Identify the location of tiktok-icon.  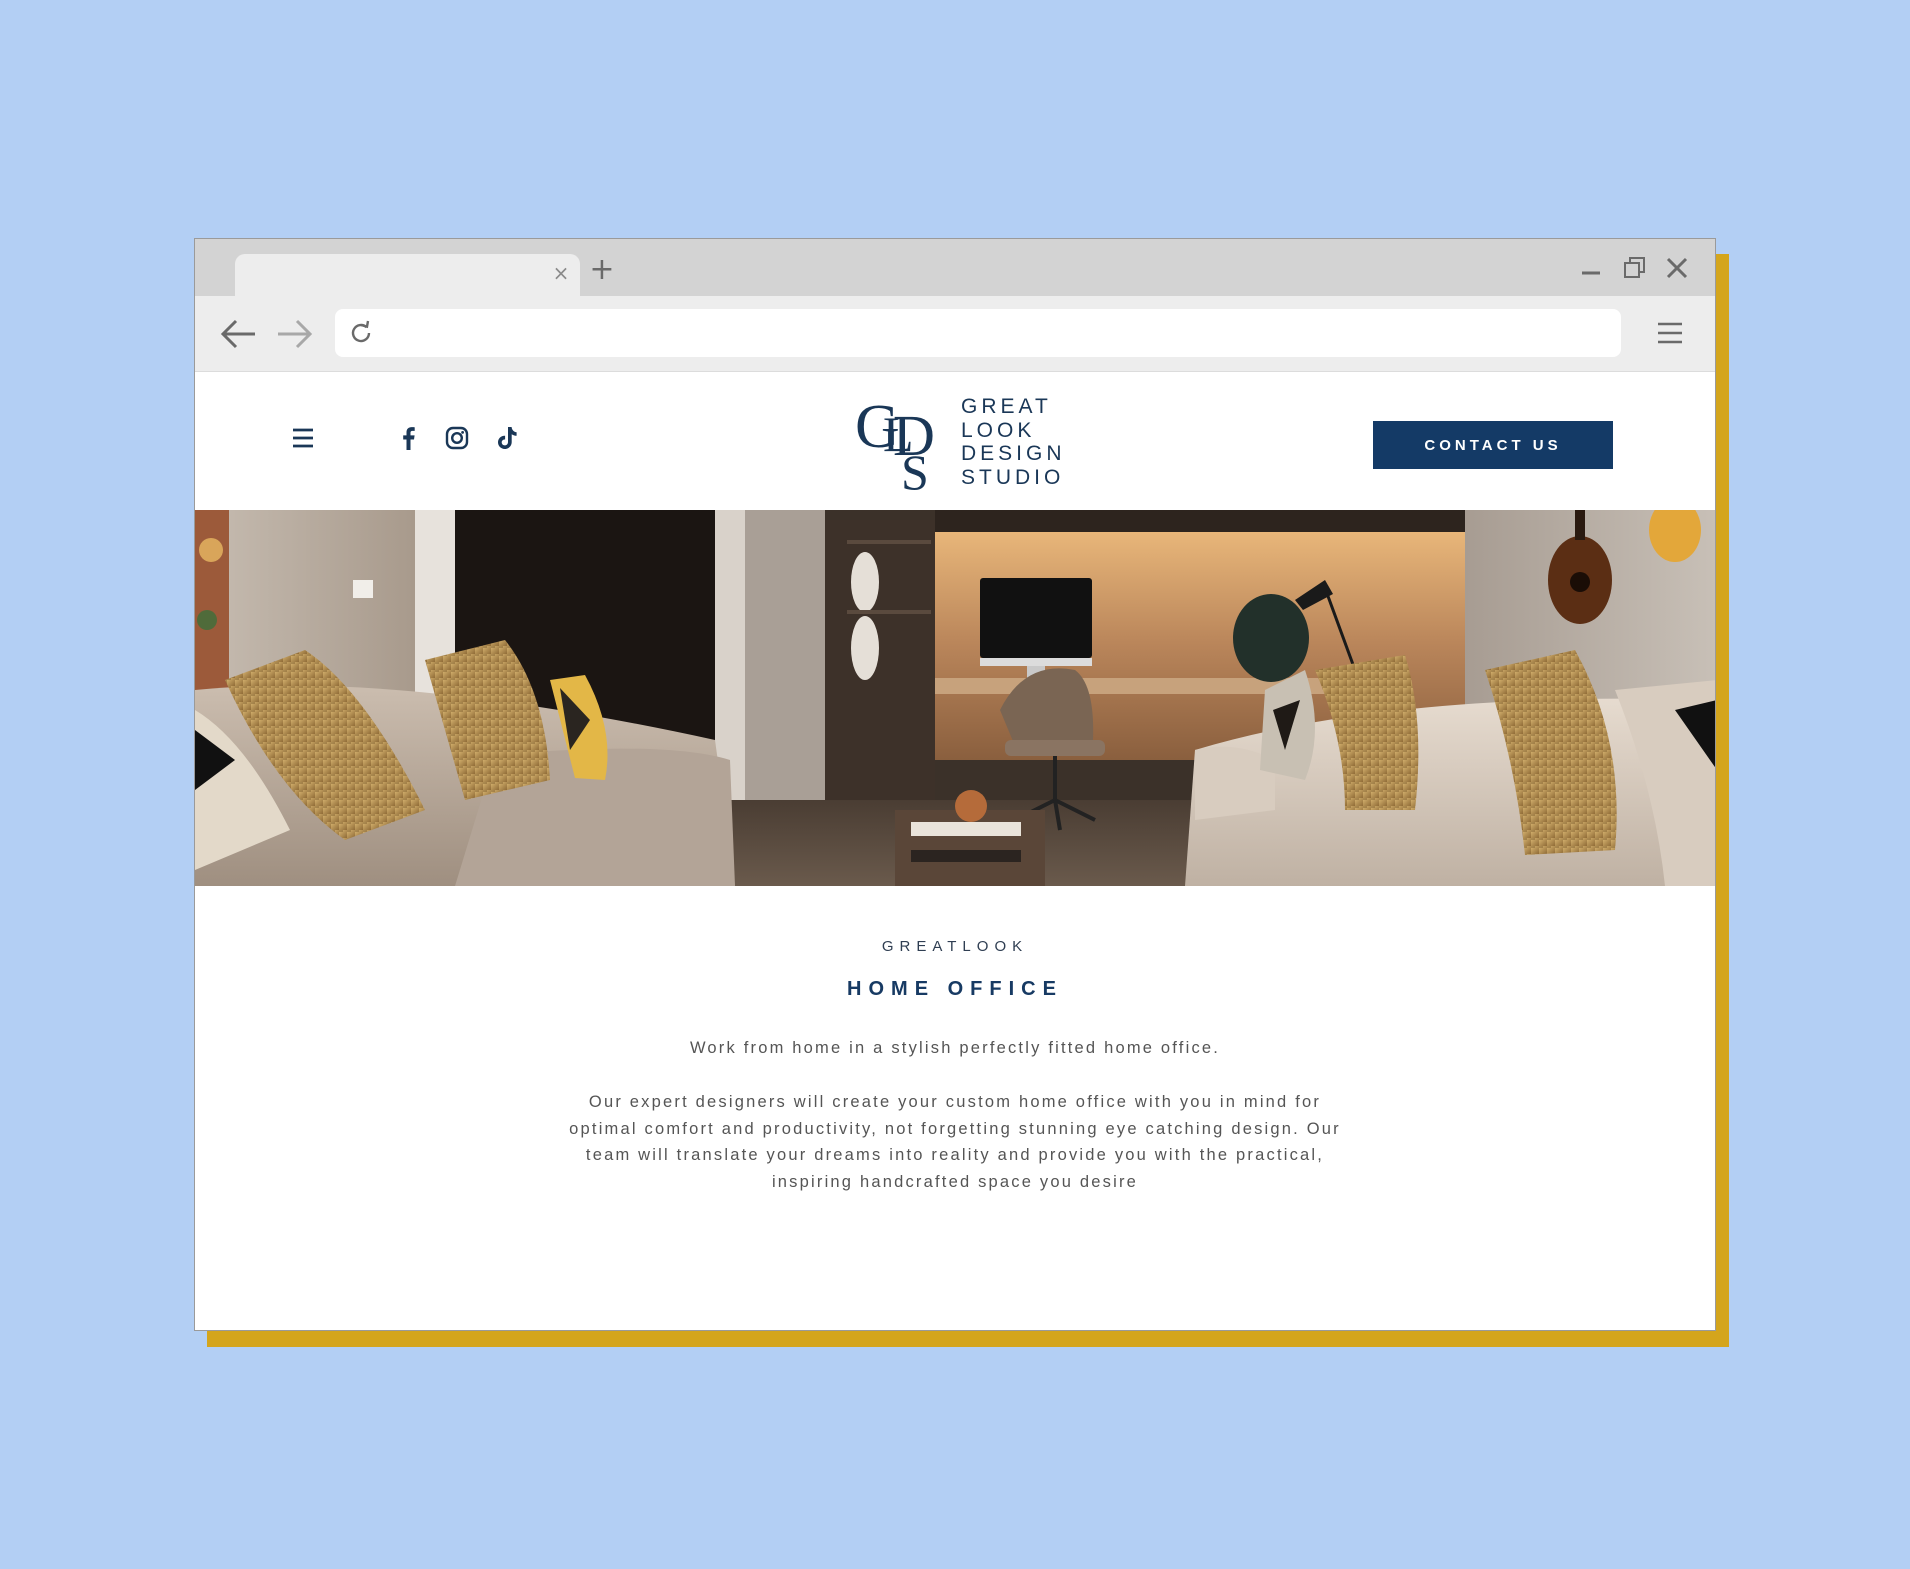
(507, 438).